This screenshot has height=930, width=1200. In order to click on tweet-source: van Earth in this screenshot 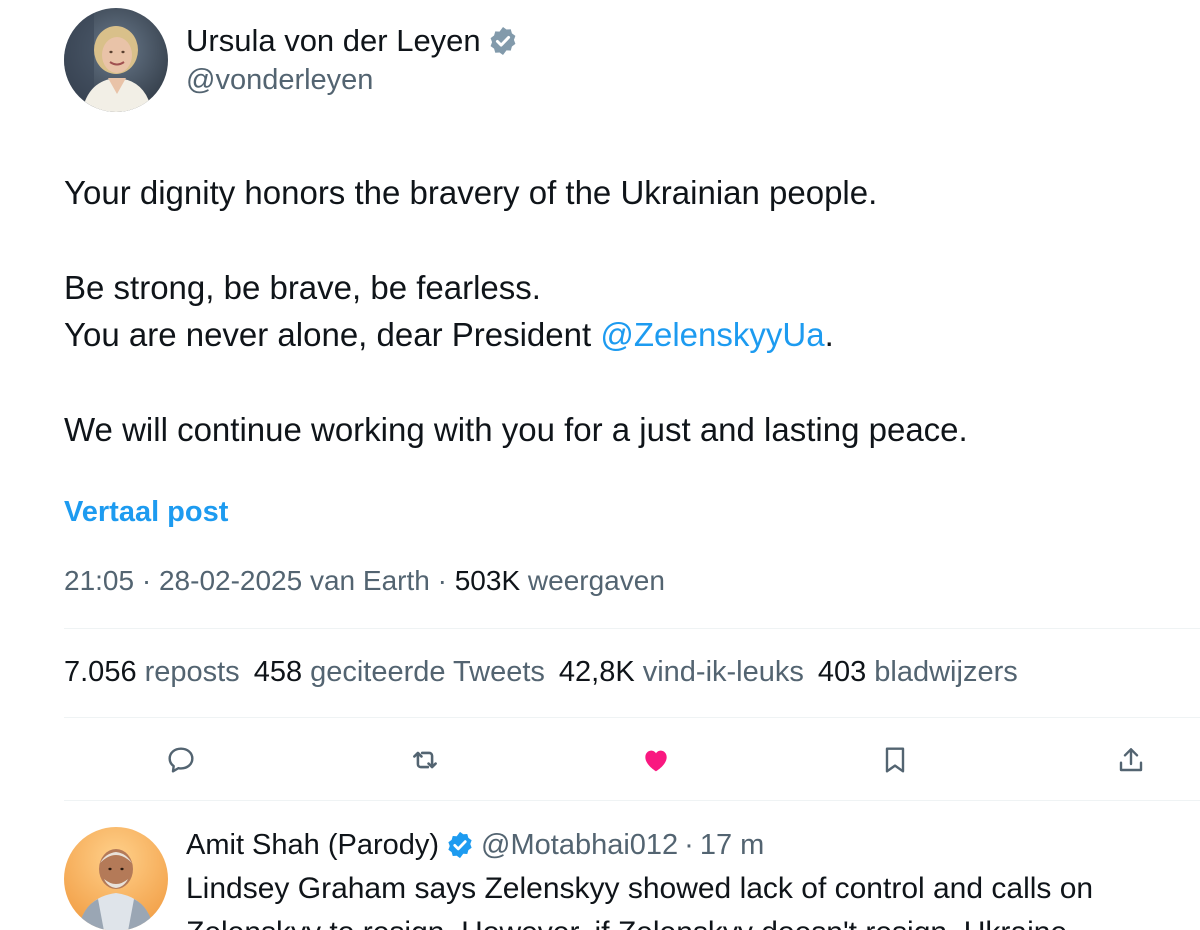, I will do `click(366, 580)`.